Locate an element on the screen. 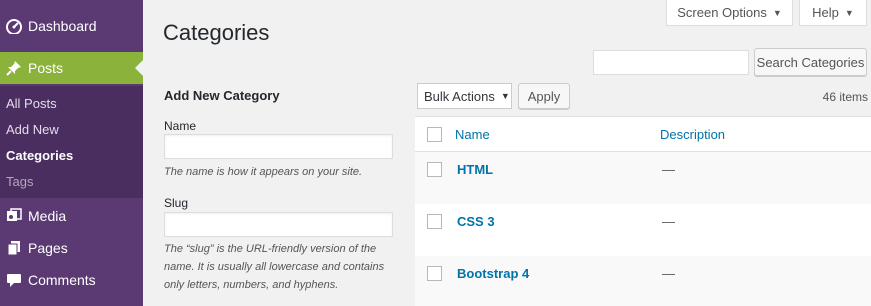 The height and width of the screenshot is (306, 871). table-row: Bootstrap 4 — is located at coordinates (643, 281).